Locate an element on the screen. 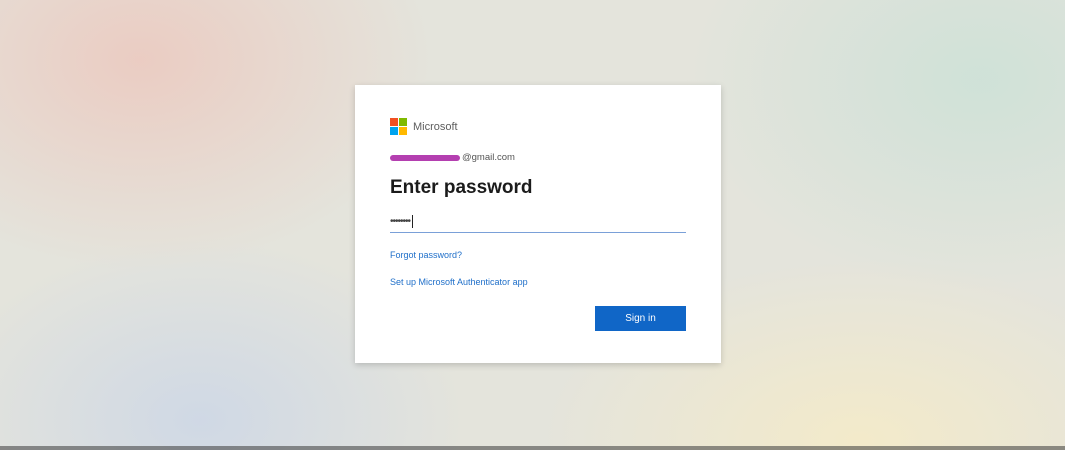  setup-authenticator-link: Set up Microsoft Authenticator app is located at coordinates (459, 282).